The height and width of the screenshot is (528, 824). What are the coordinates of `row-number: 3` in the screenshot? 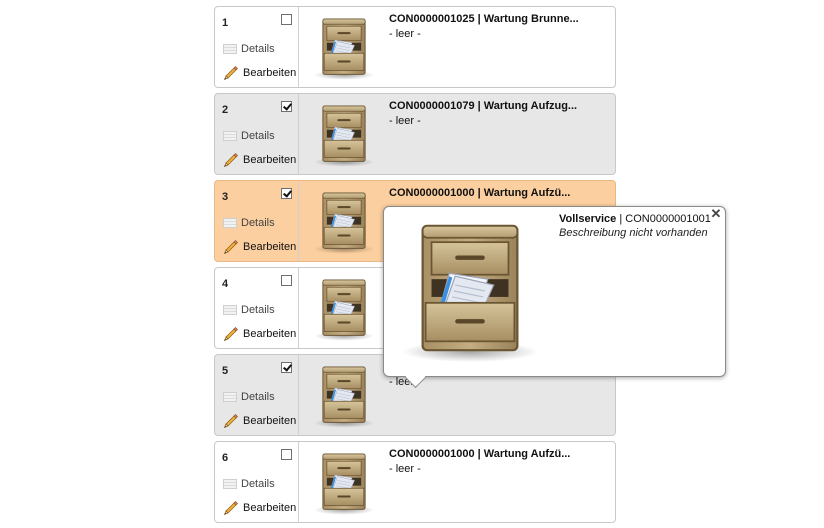 It's located at (225, 197).